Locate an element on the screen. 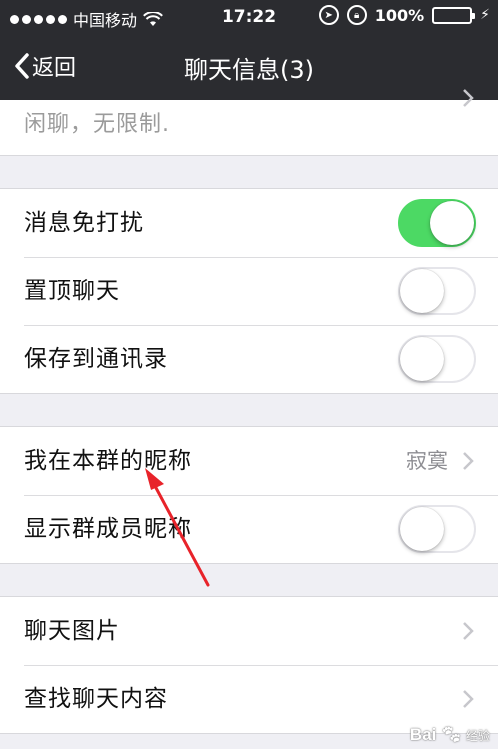 The image size is (498, 749). rotation-lock-icon: 🔒︎ is located at coordinates (356, 15).